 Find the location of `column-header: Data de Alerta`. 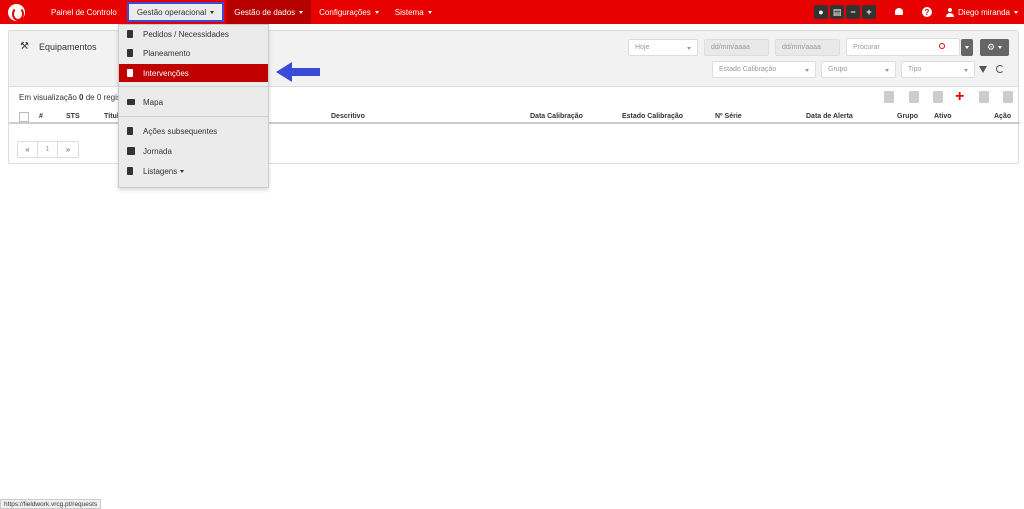

column-header: Data de Alerta is located at coordinates (829, 116).